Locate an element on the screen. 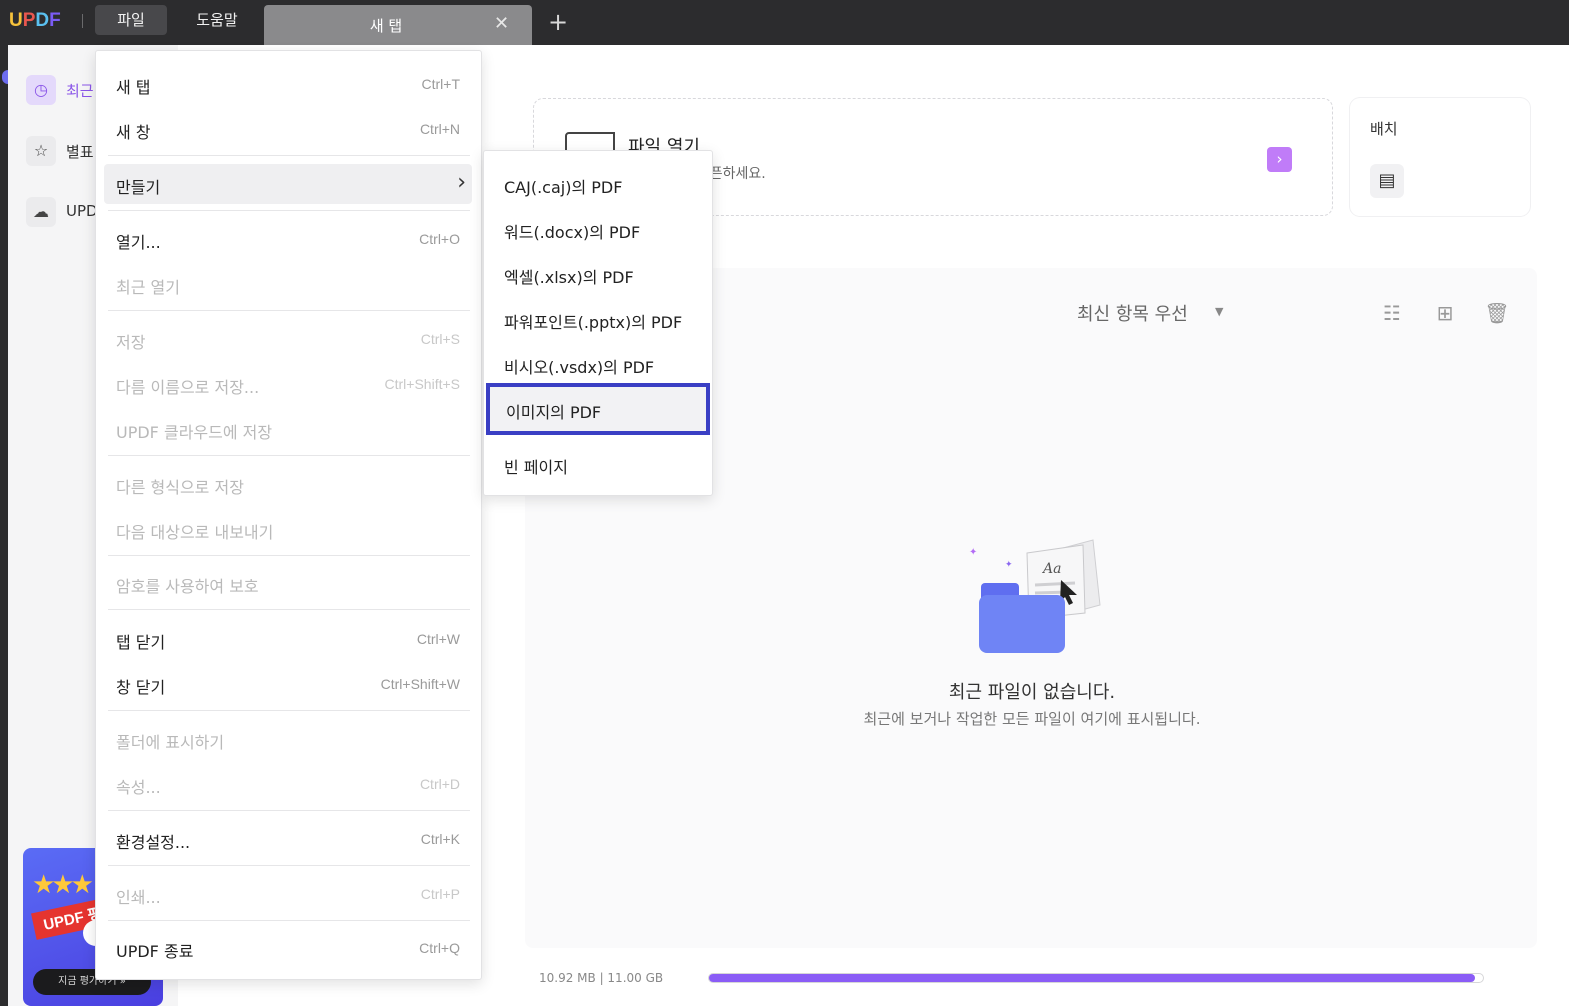 The width and height of the screenshot is (1569, 1006). menu-item-create: 만들기 › is located at coordinates (288, 184).